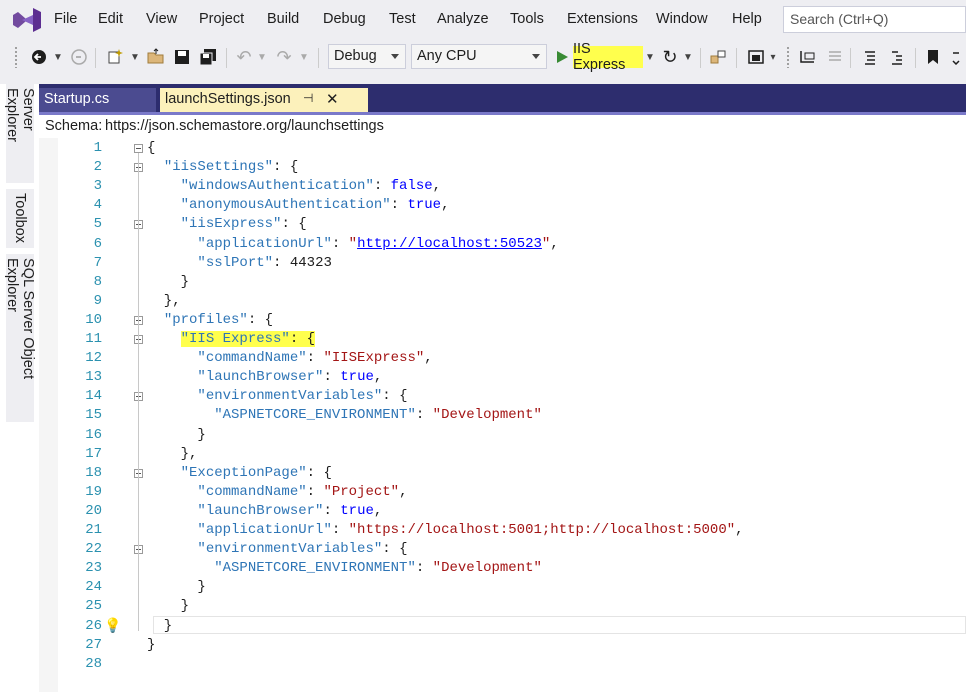  I want to click on close-icon: ✕, so click(332, 99).